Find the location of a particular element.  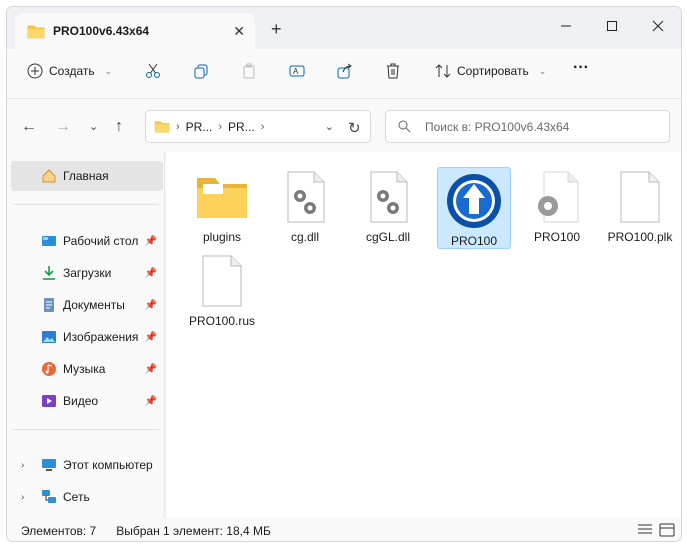

file-item: PRO100 is located at coordinates (557, 205).